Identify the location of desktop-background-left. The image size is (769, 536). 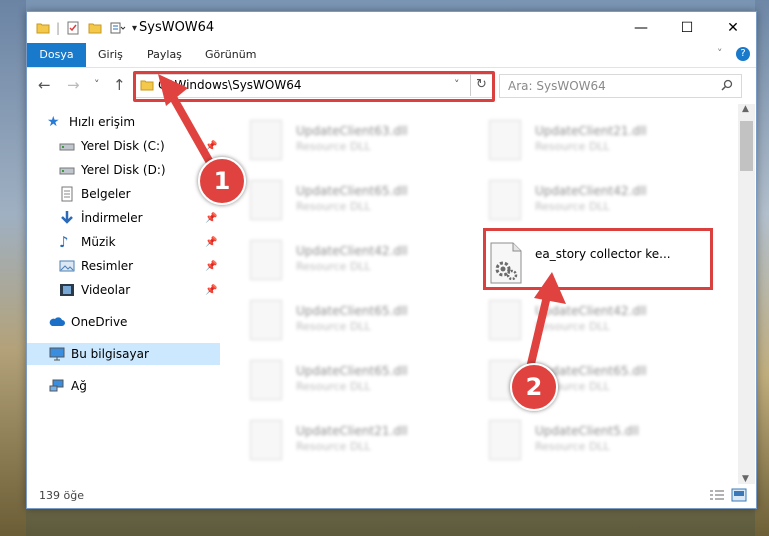
(13, 268).